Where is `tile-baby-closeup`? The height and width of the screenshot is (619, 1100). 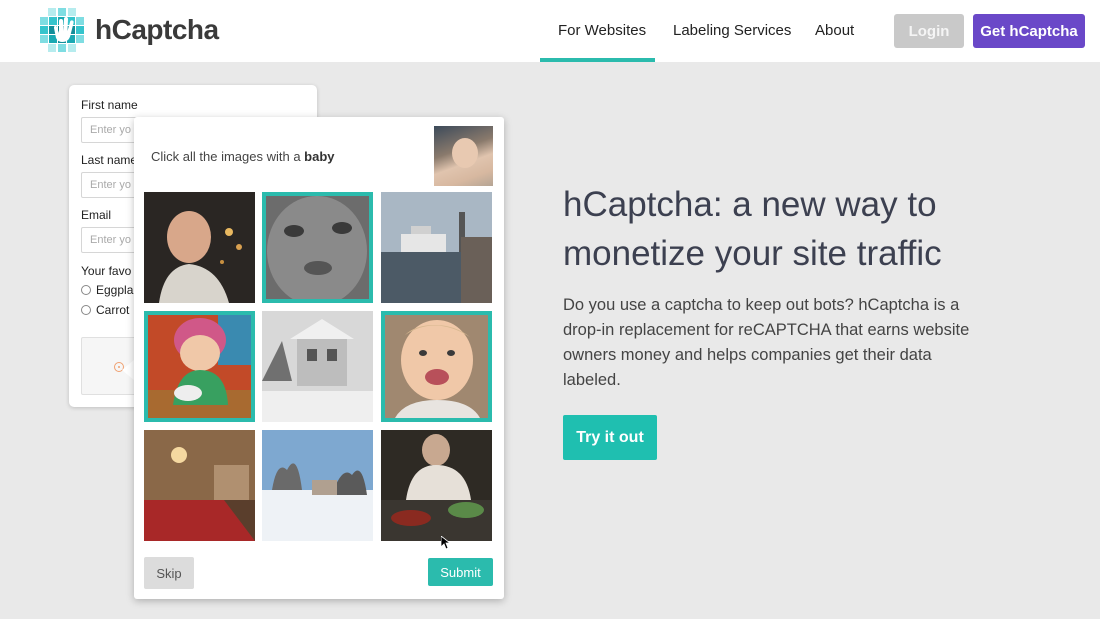 tile-baby-closeup is located at coordinates (317, 247).